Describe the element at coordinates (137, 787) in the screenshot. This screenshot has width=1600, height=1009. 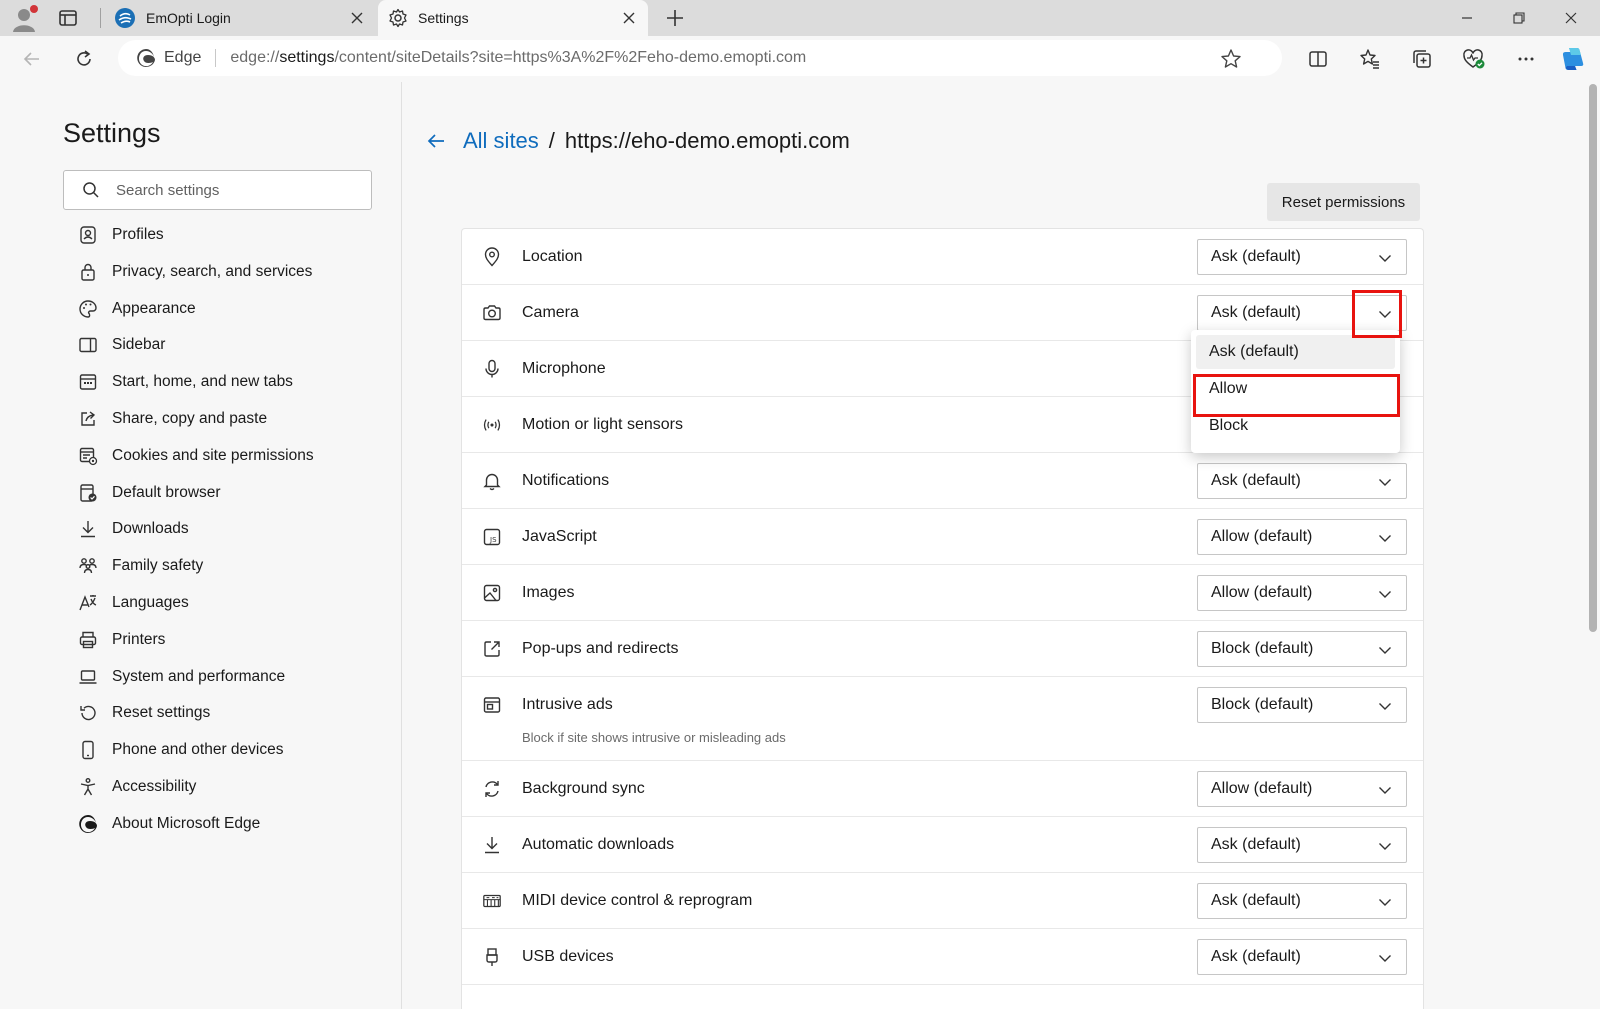
I see `sidebar-item-accessibility: Accessibility` at that location.